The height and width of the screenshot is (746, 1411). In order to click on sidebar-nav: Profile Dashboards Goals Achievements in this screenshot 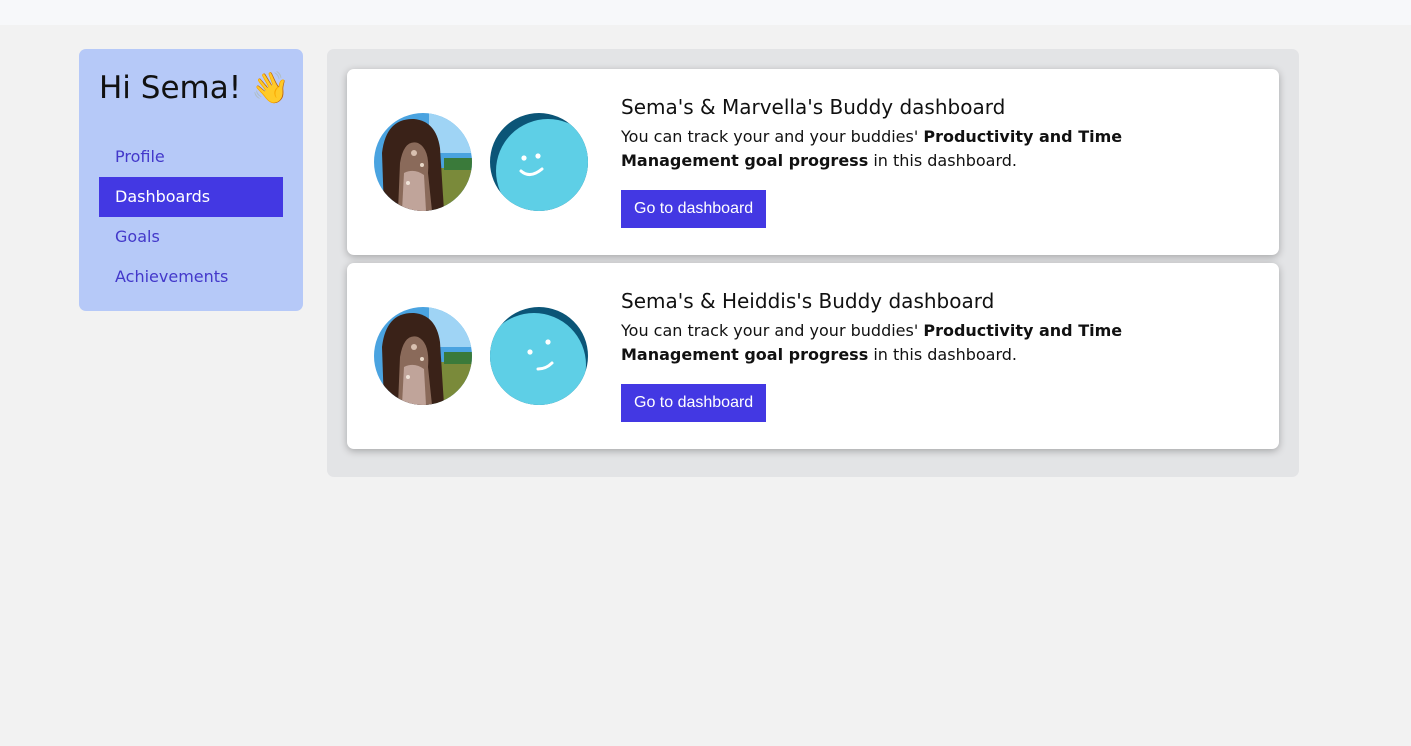, I will do `click(191, 217)`.